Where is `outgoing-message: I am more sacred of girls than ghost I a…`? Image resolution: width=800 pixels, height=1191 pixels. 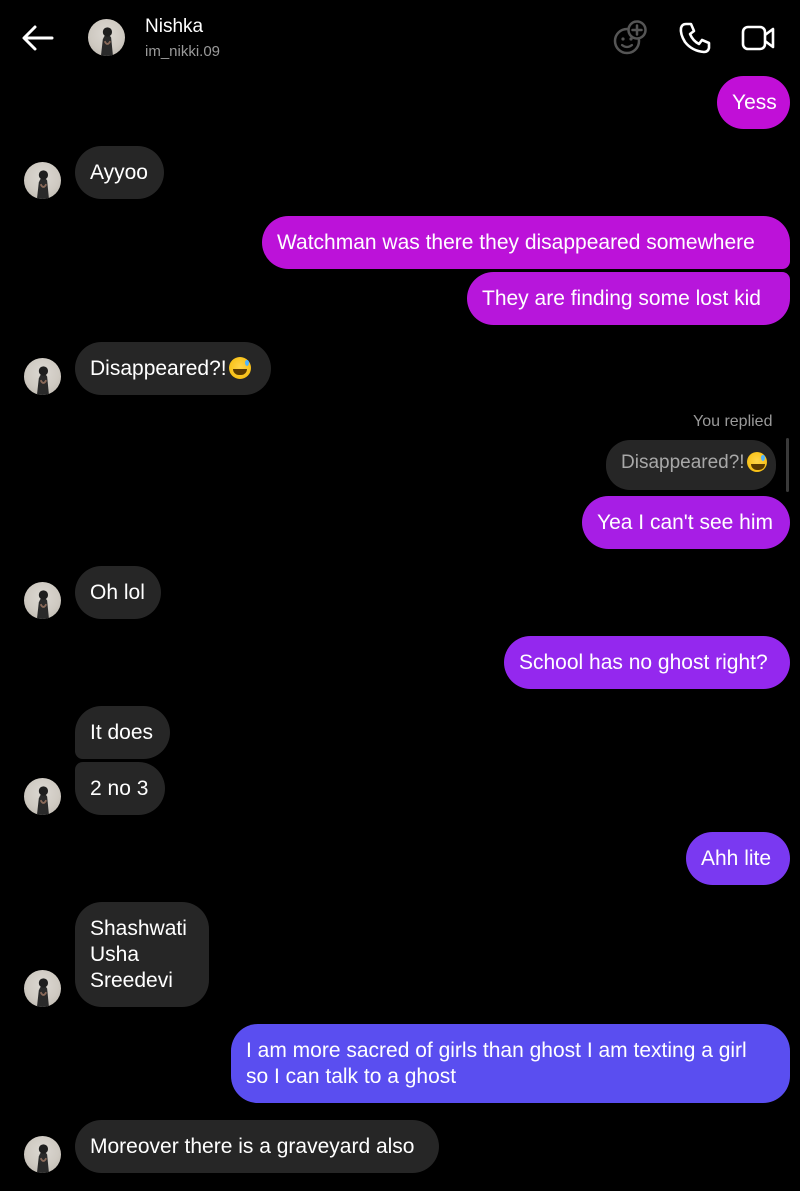 outgoing-message: I am more sacred of girls than ghost I a… is located at coordinates (510, 1063).